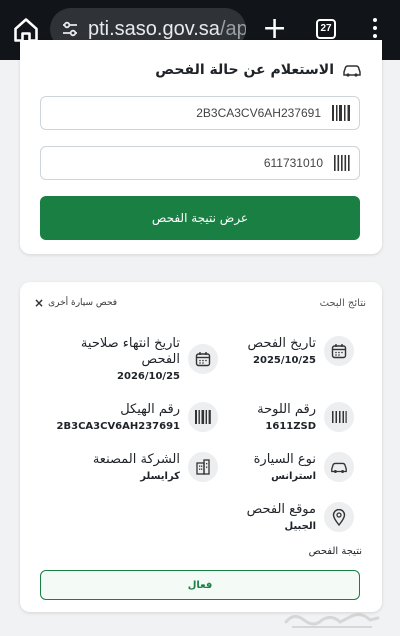 The height and width of the screenshot is (636, 400). I want to click on chassis-number-item: رقم الهيكل 2B3CA3CV6AH237691, so click(137, 417).